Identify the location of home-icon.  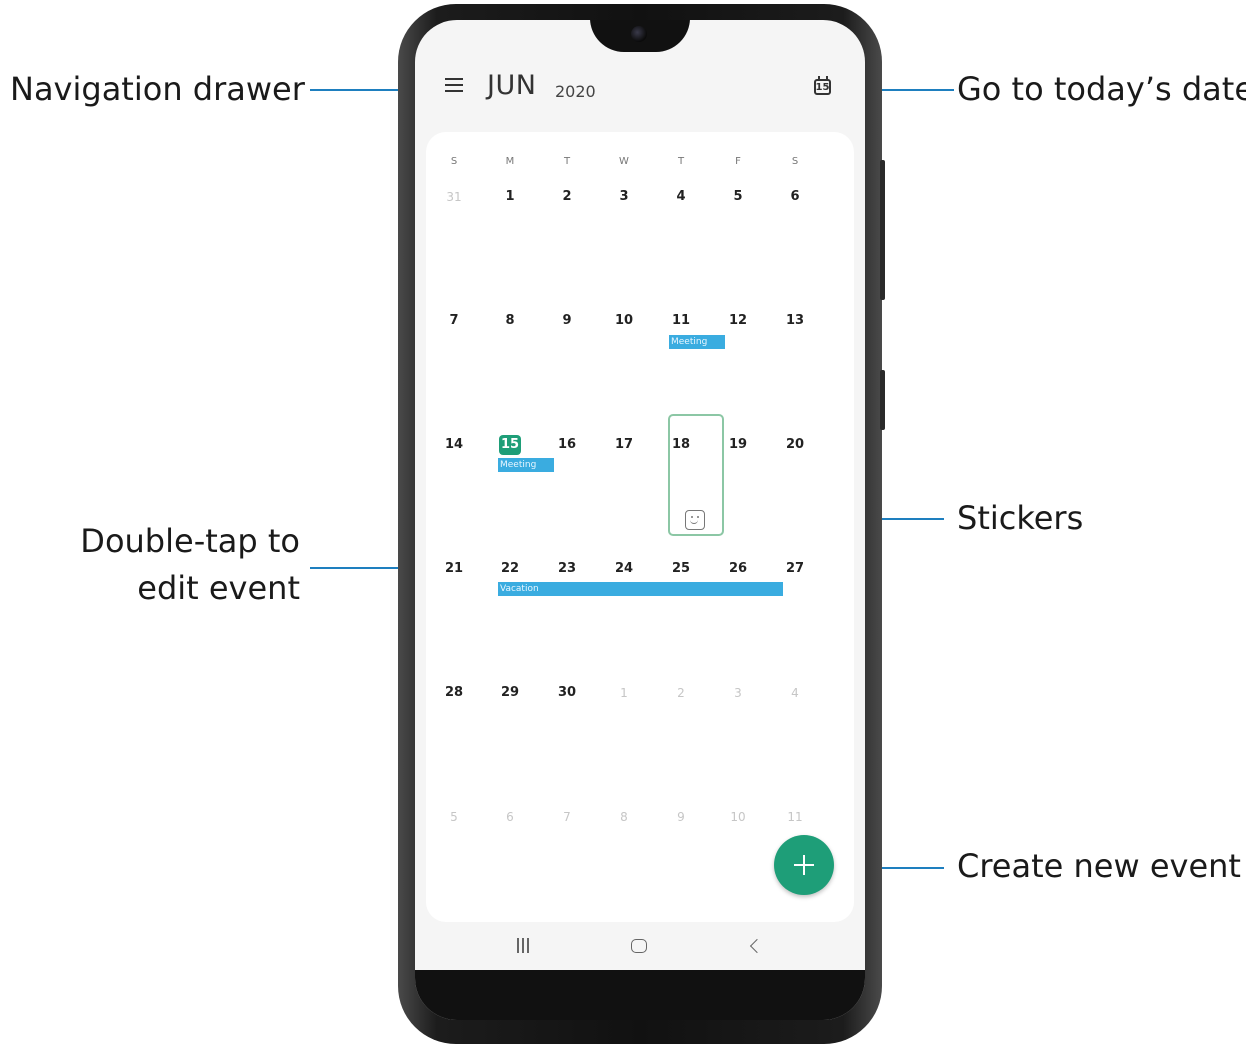
(639, 946).